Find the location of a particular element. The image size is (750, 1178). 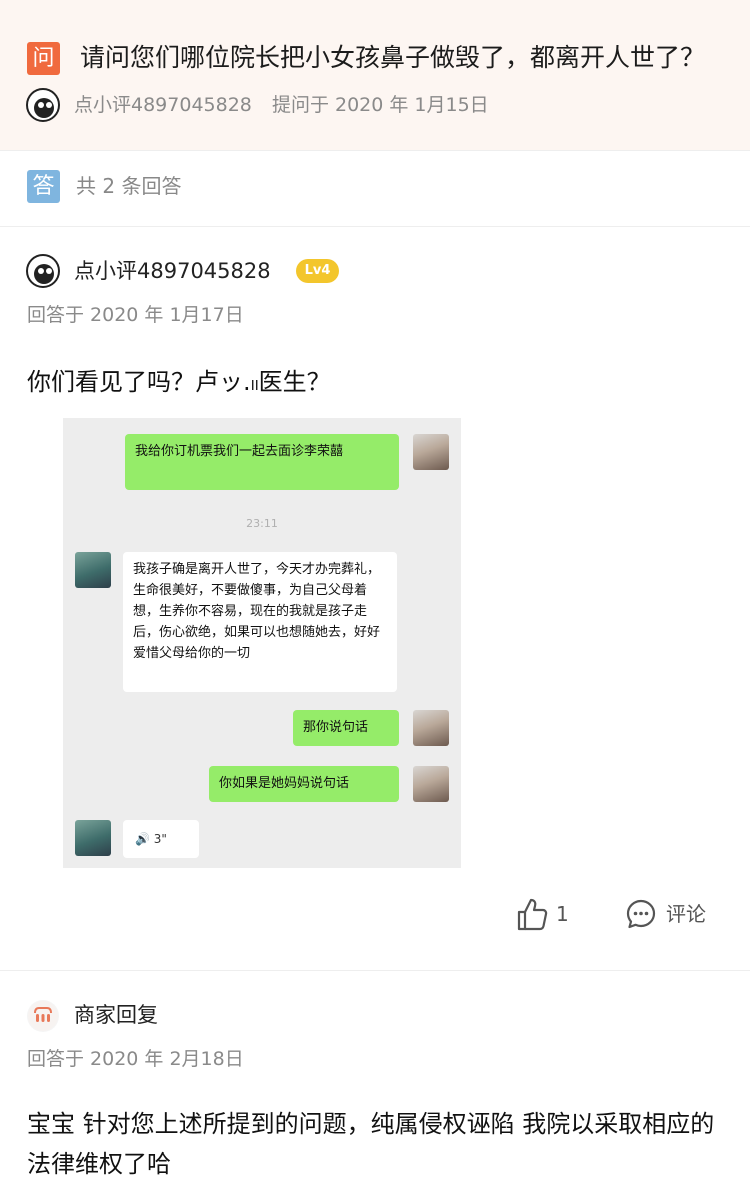

merchant-logo-icon is located at coordinates (43, 1016).